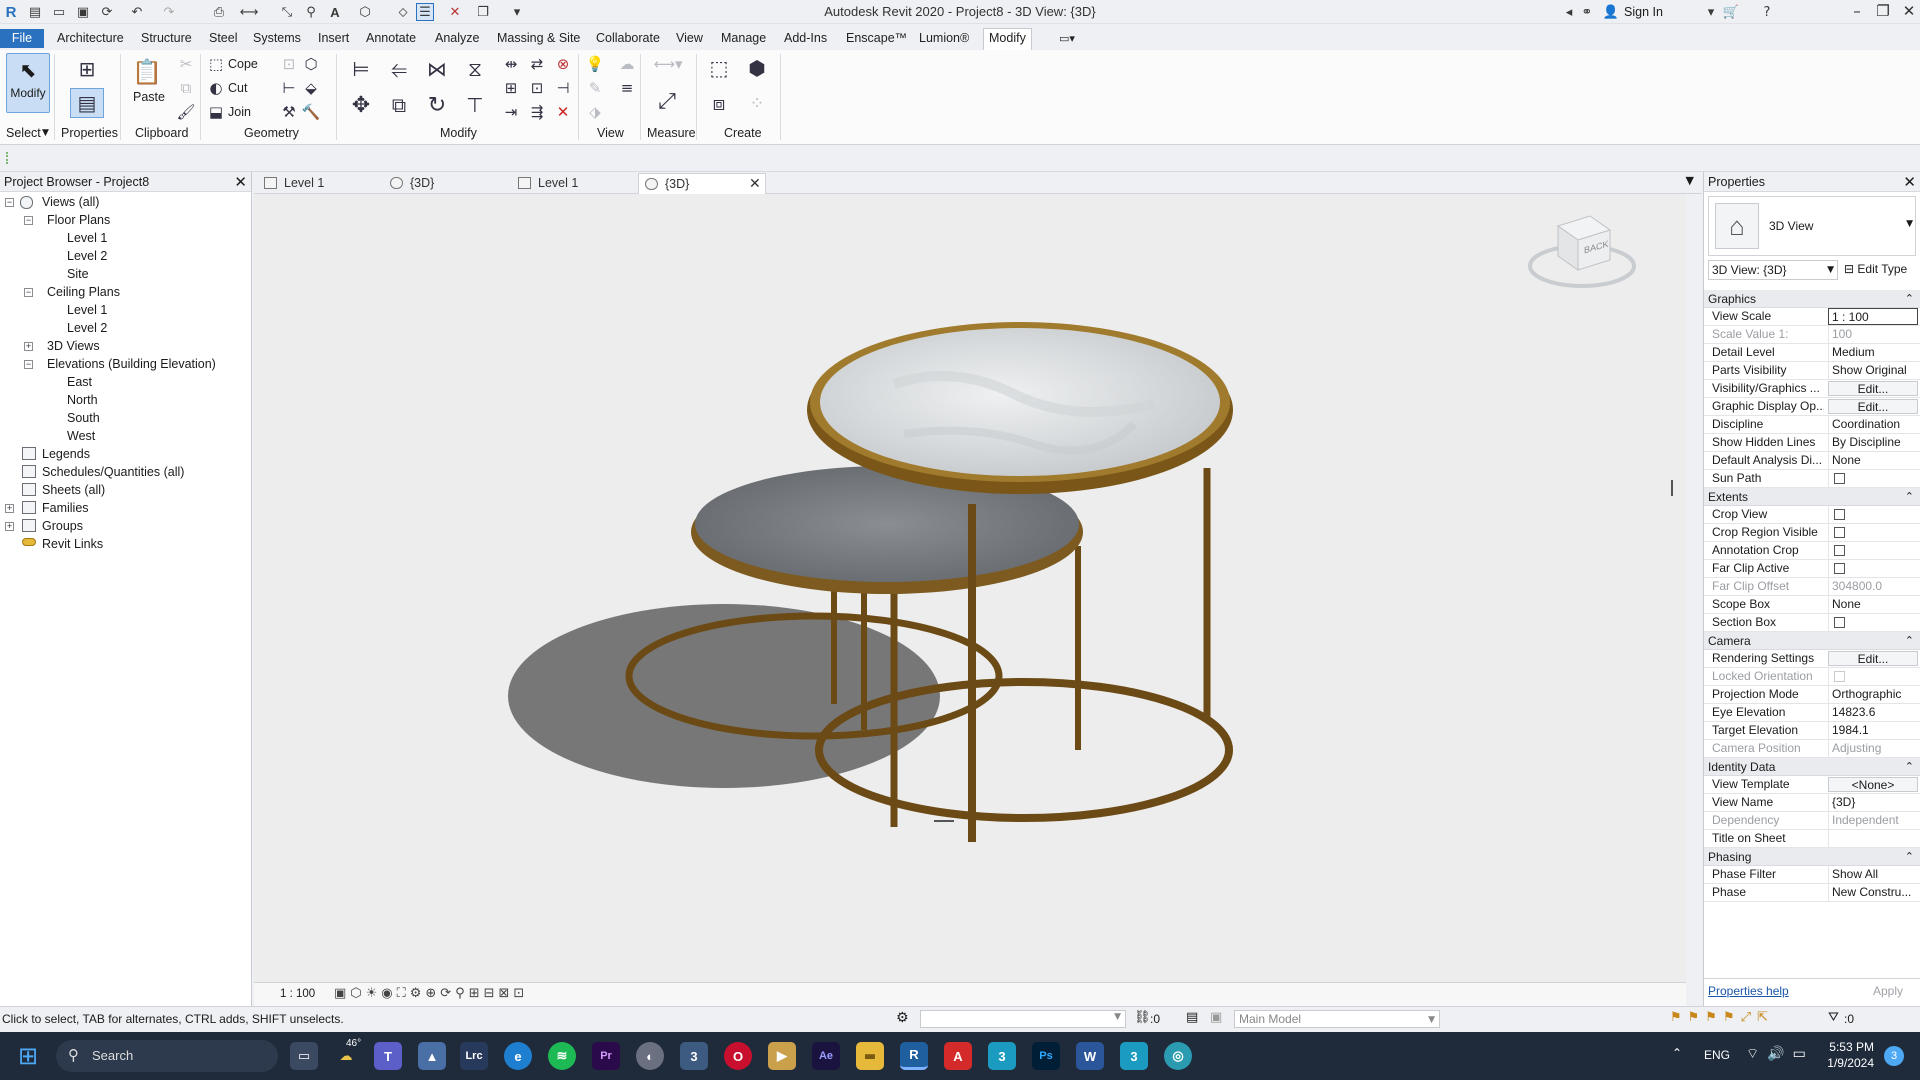 The width and height of the screenshot is (1920, 1080). Describe the element at coordinates (1007, 39) in the screenshot. I see `tab-modify: Modify` at that location.